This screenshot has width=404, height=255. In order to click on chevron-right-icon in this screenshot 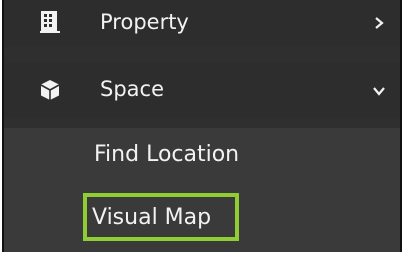, I will do `click(379, 23)`.